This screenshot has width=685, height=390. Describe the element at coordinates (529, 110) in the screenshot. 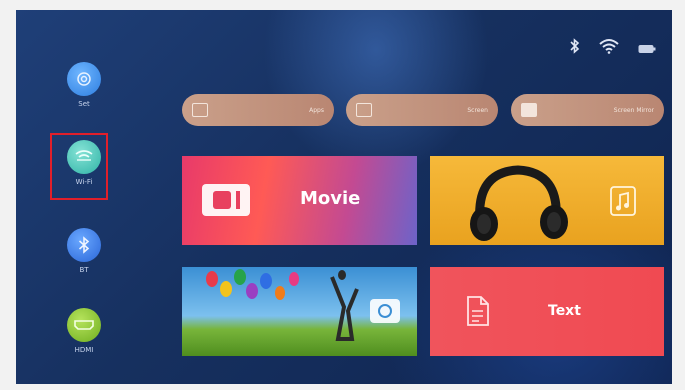

I see `mirror-icon` at that location.